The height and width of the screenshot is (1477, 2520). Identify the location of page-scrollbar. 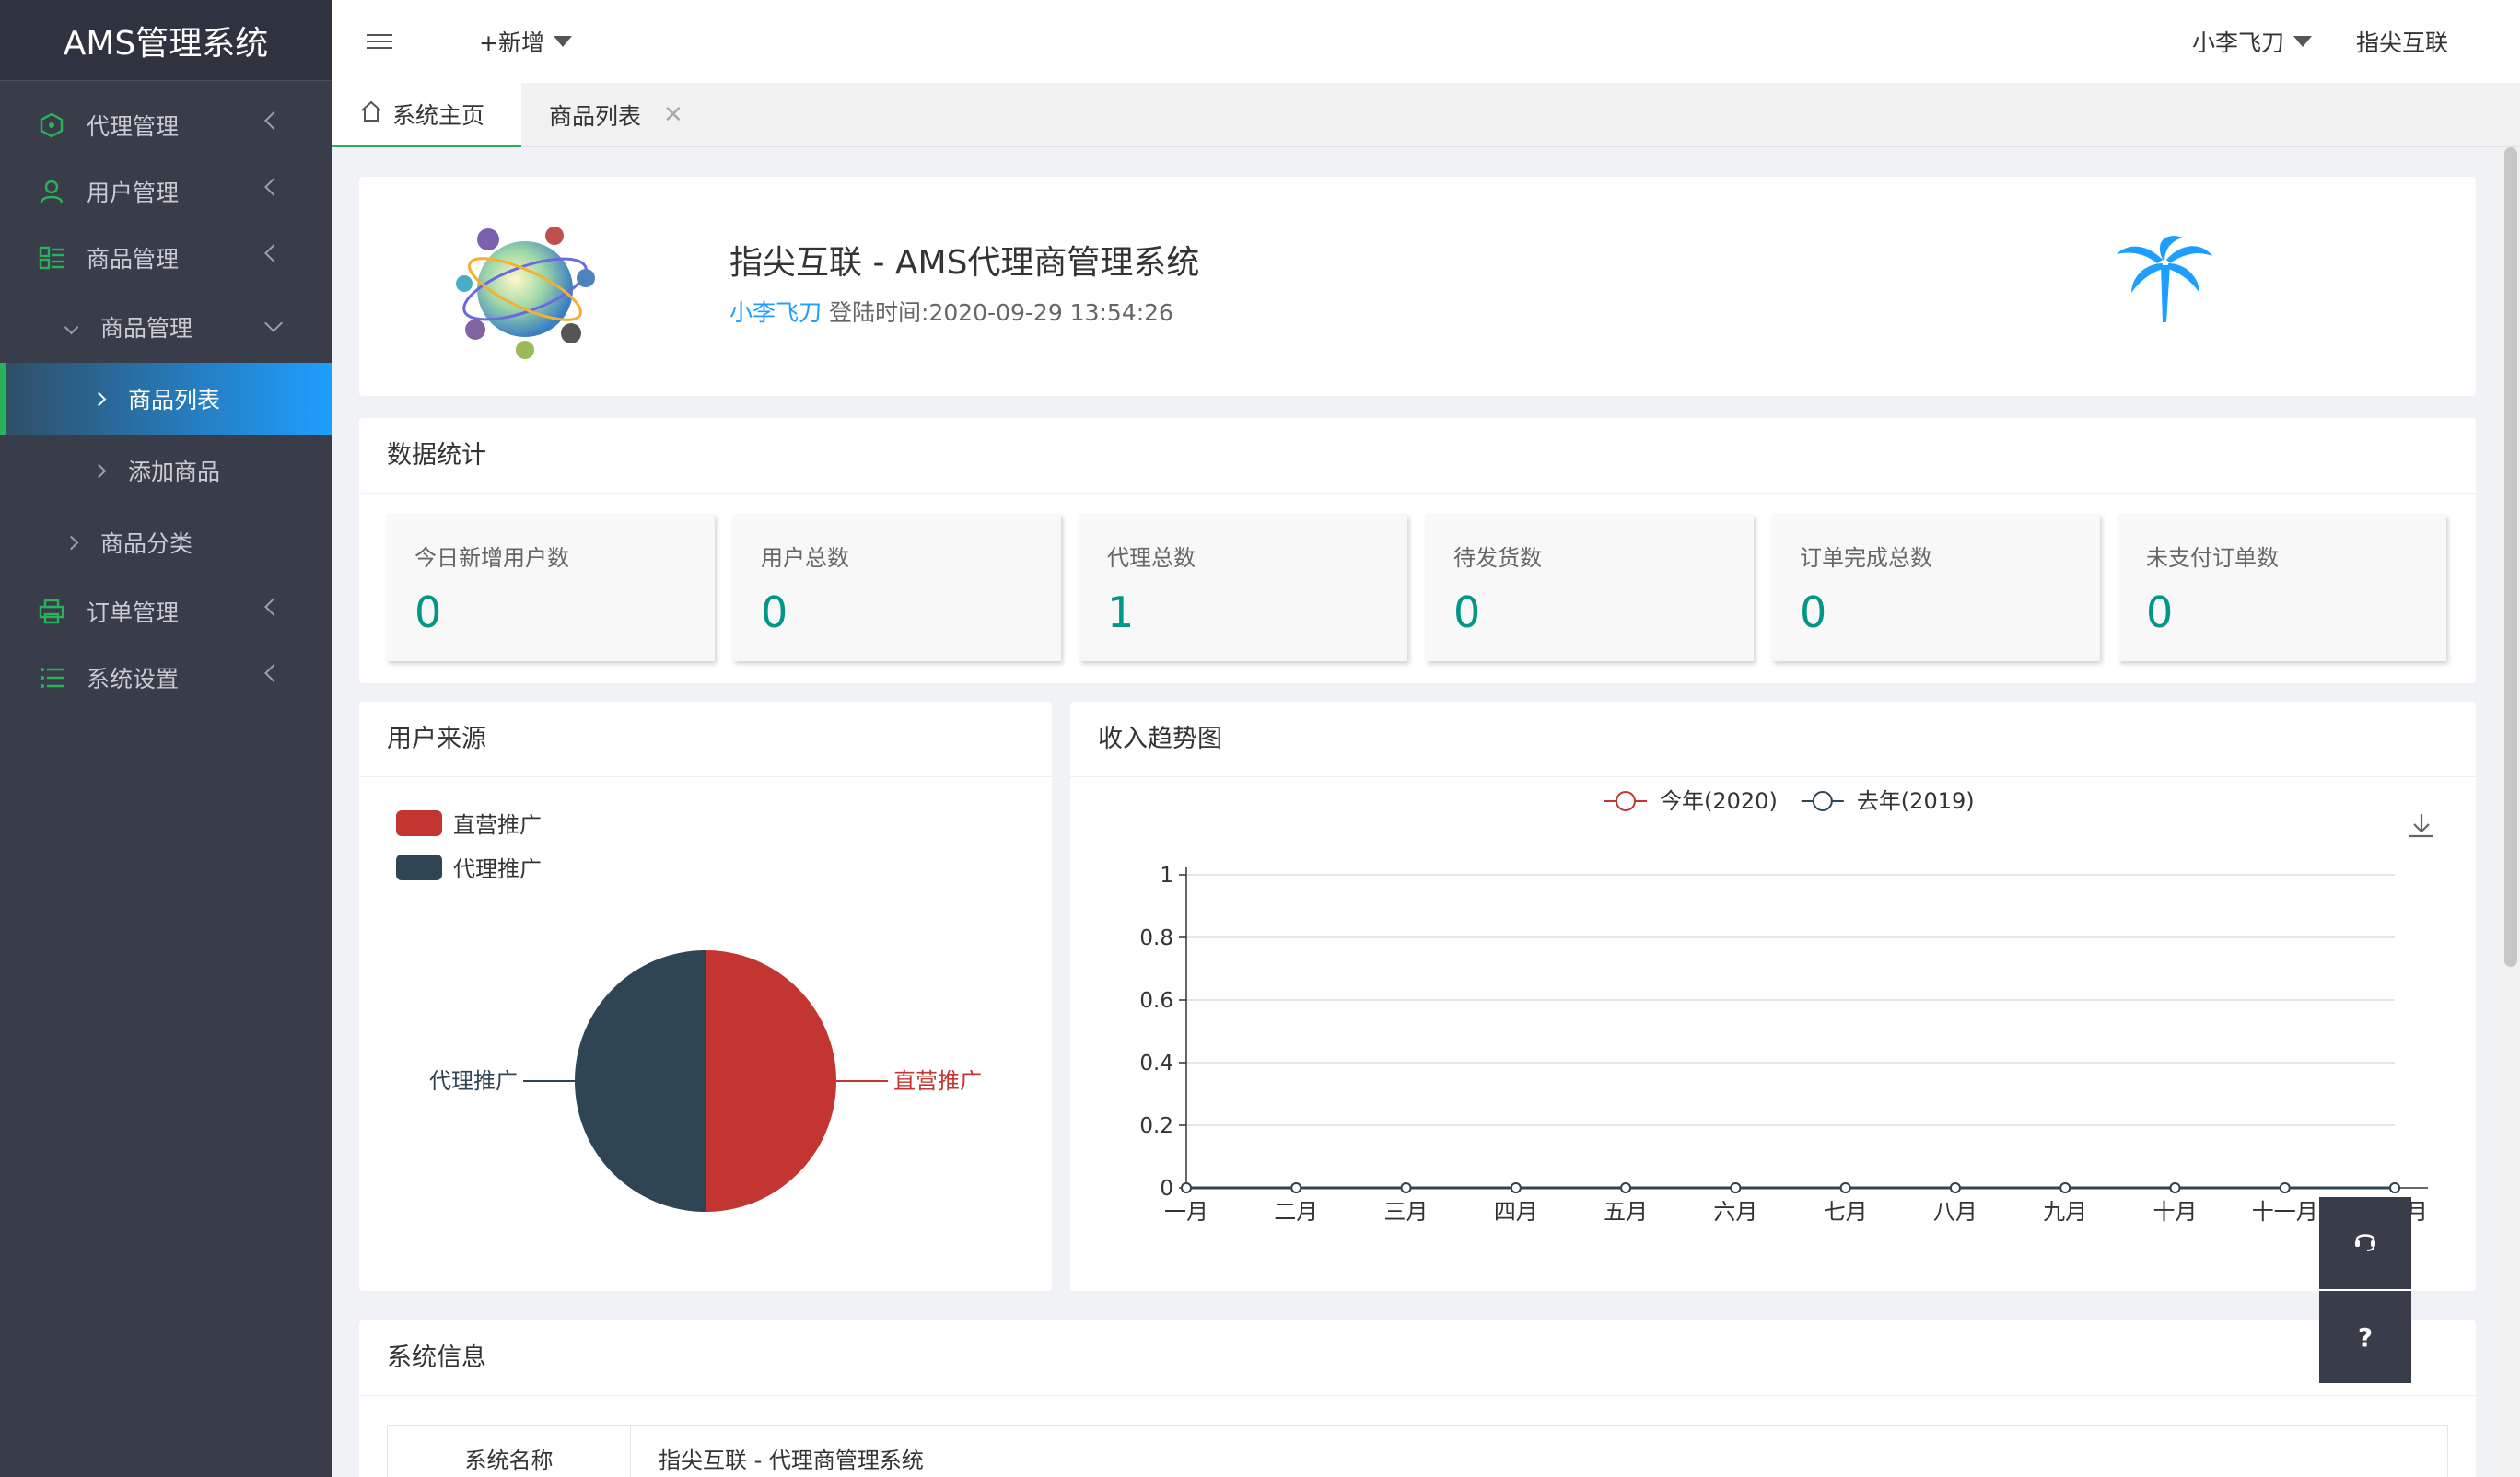
(2511, 812).